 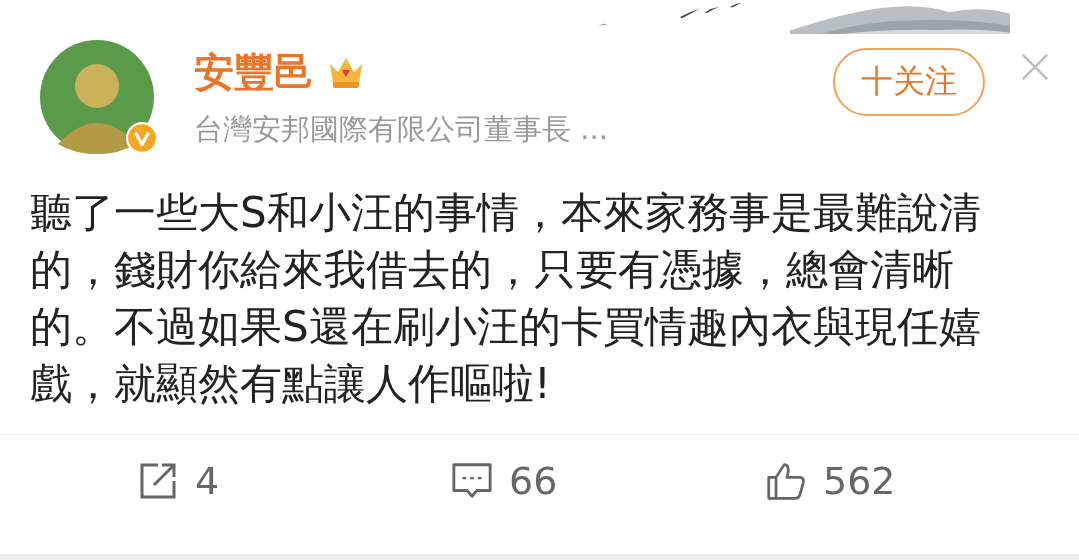 I want to click on avatar, so click(x=97, y=97).